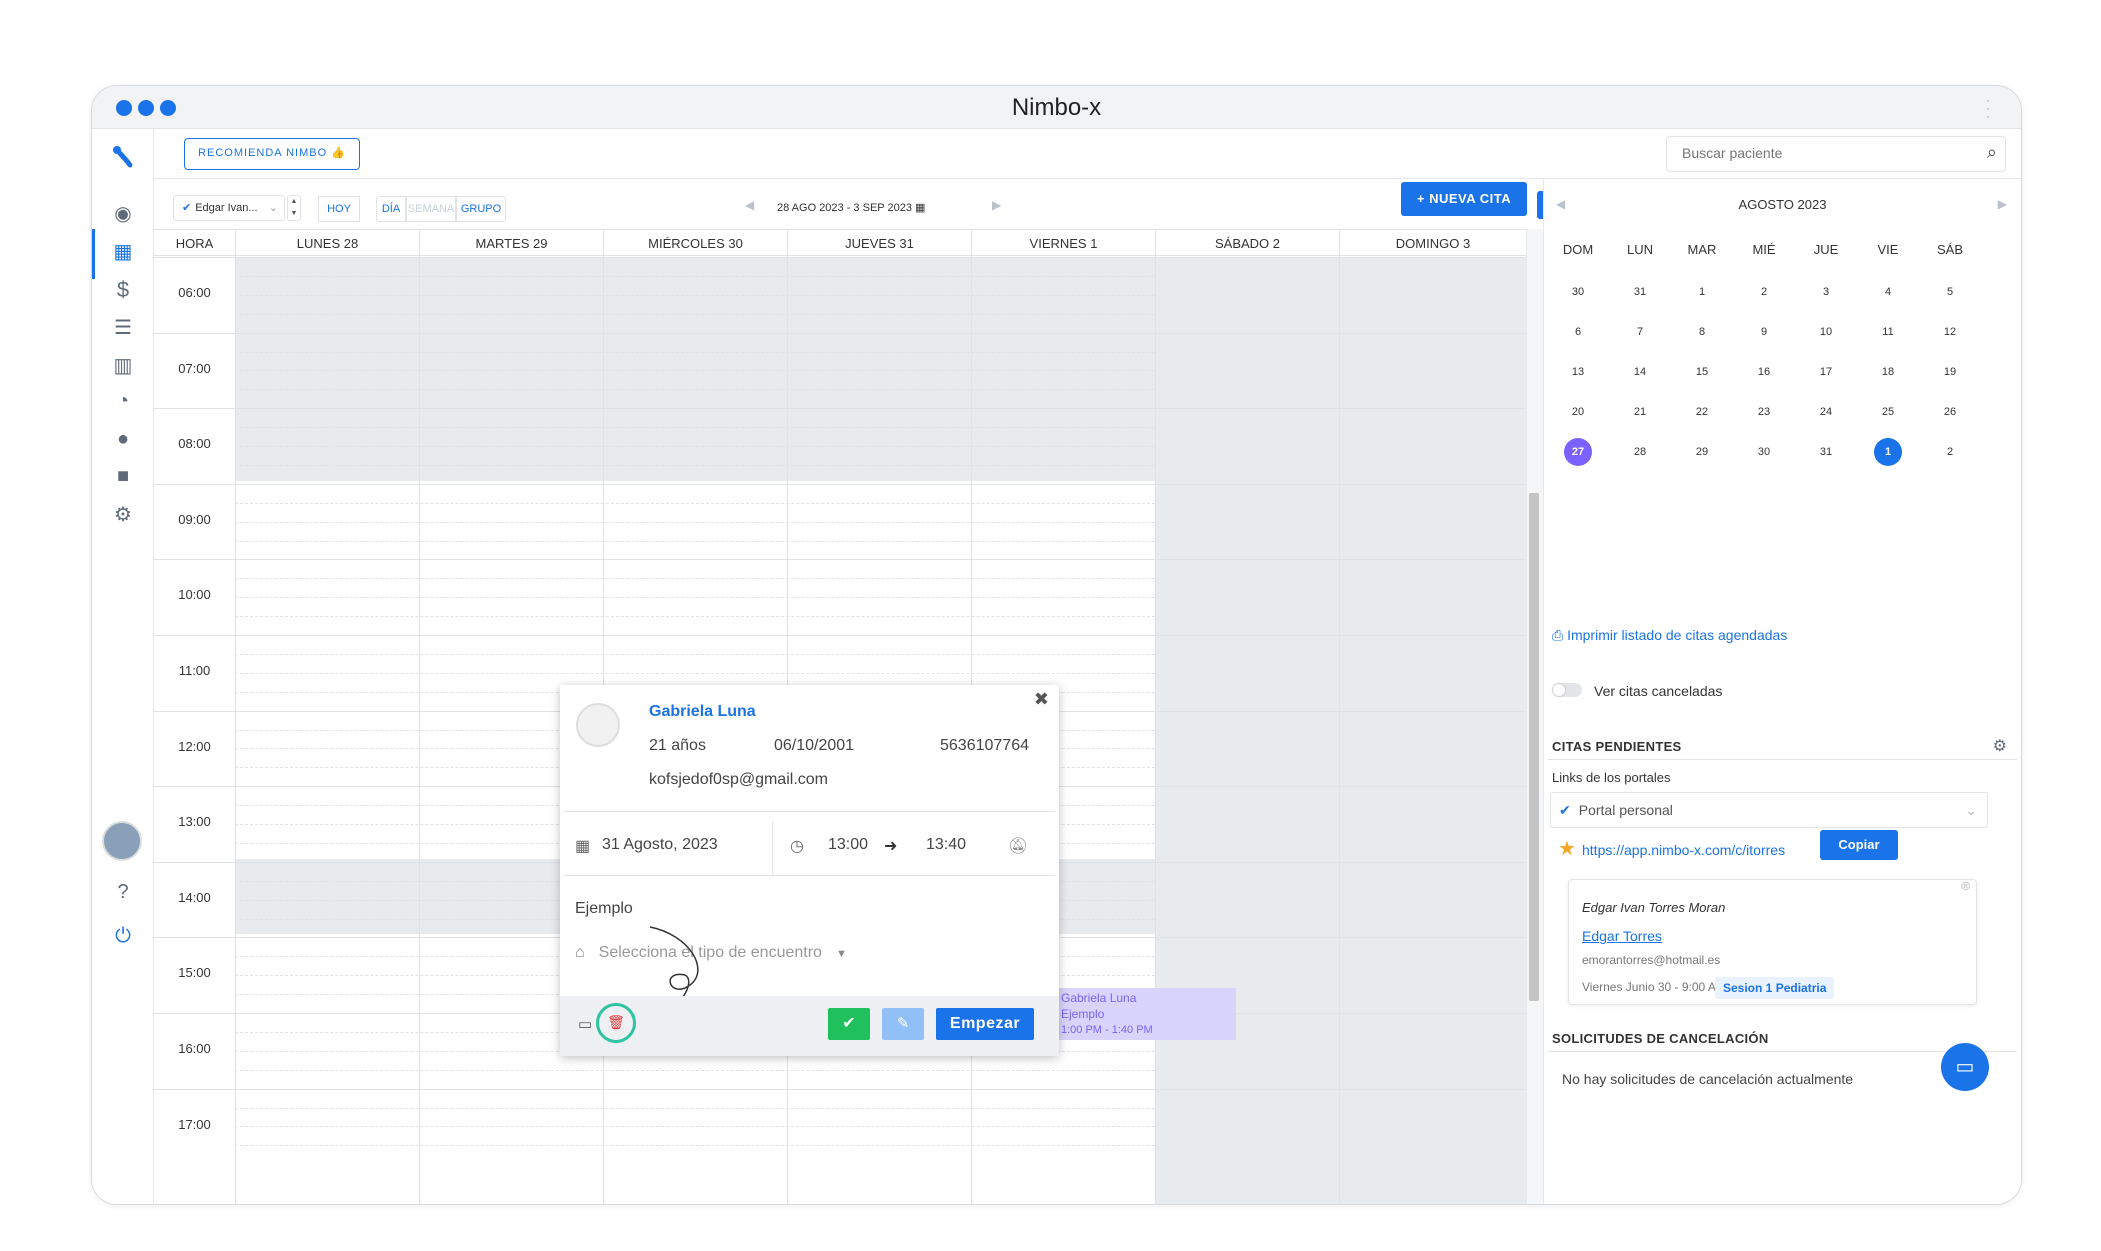 The width and height of the screenshot is (2101, 1251). I want to click on calendar-day: 27, so click(1578, 452).